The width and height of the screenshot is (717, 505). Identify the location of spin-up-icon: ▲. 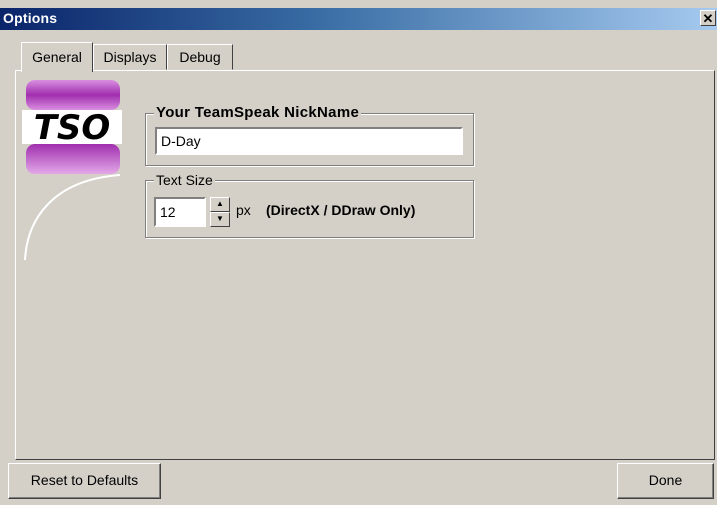
(220, 204).